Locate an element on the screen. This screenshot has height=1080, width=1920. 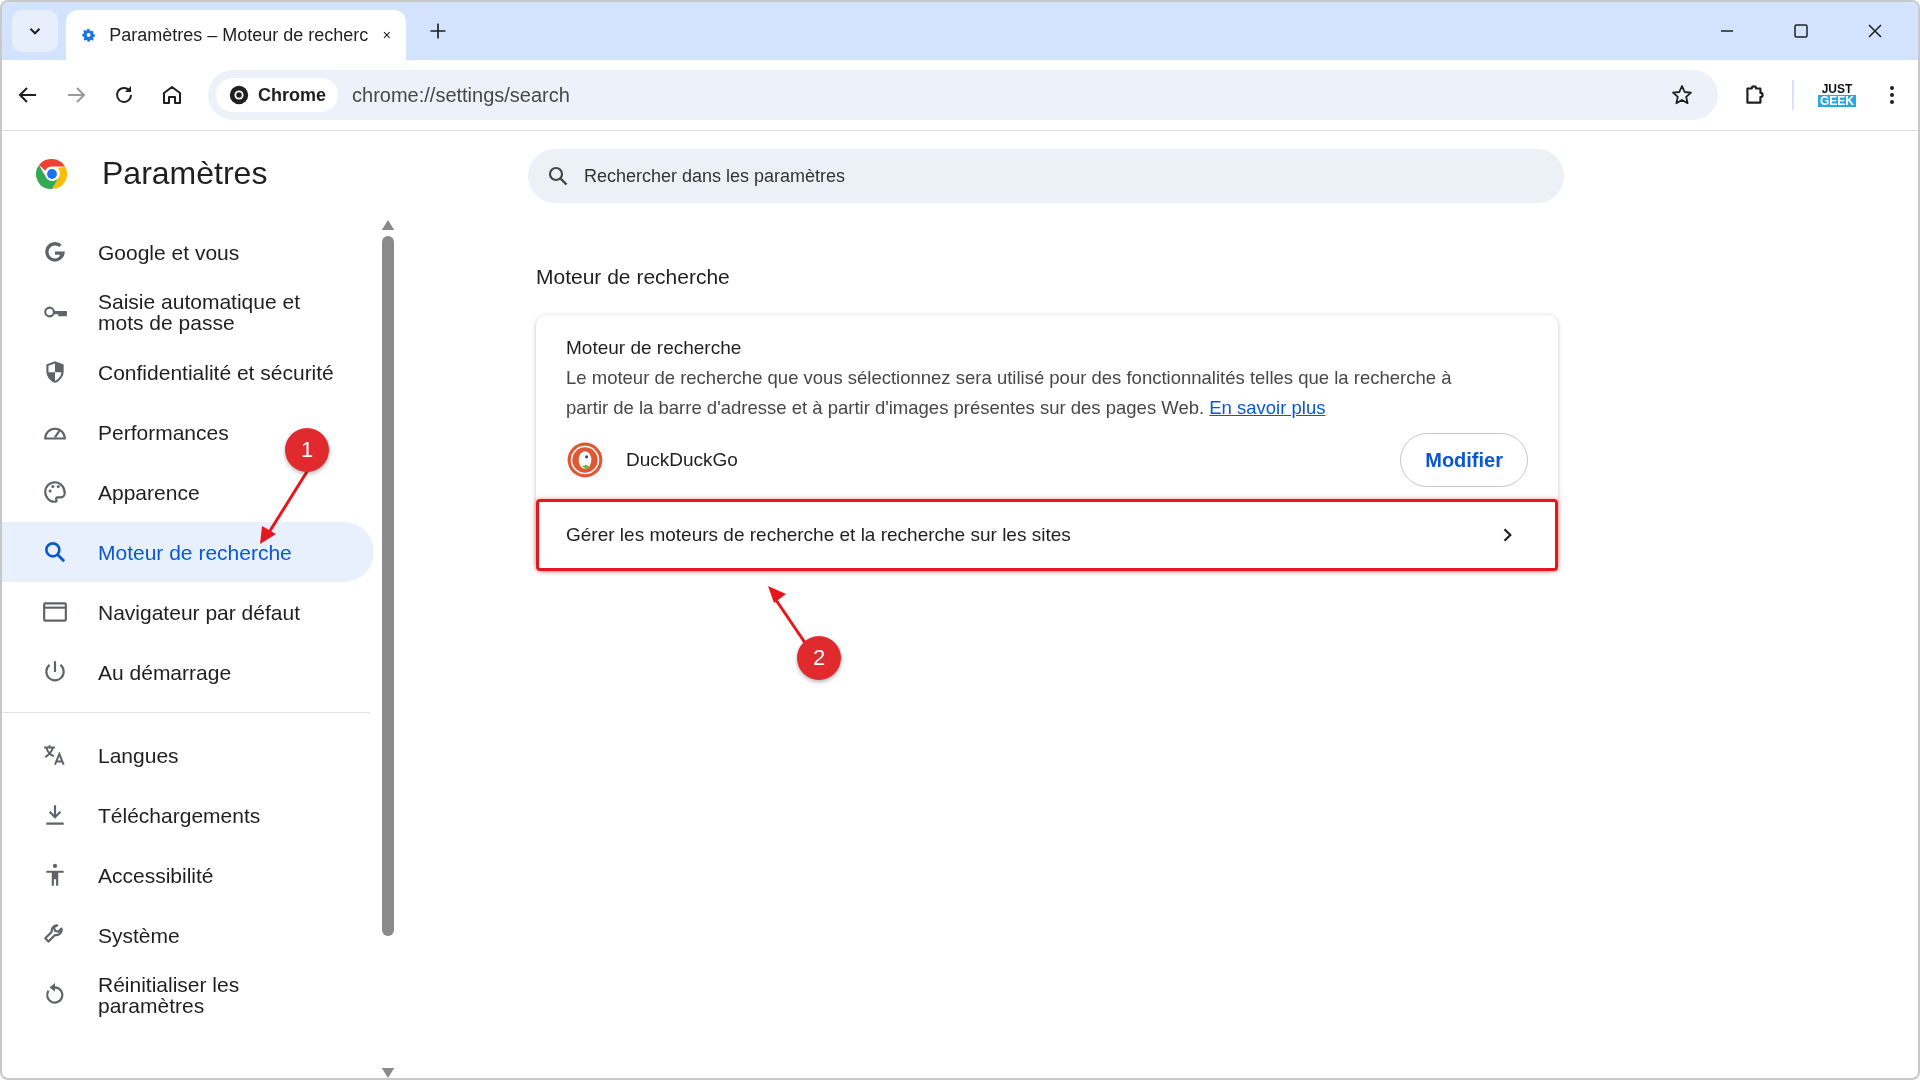
step-number-badge: 2 is located at coordinates (819, 658).